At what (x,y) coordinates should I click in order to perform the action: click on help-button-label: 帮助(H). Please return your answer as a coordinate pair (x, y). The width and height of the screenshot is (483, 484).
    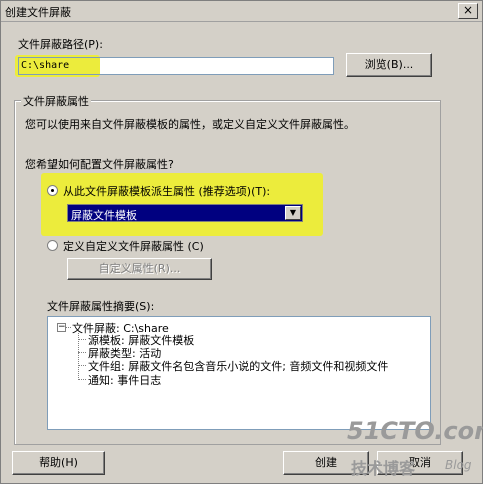
    Looking at the image, I should click on (58, 462).